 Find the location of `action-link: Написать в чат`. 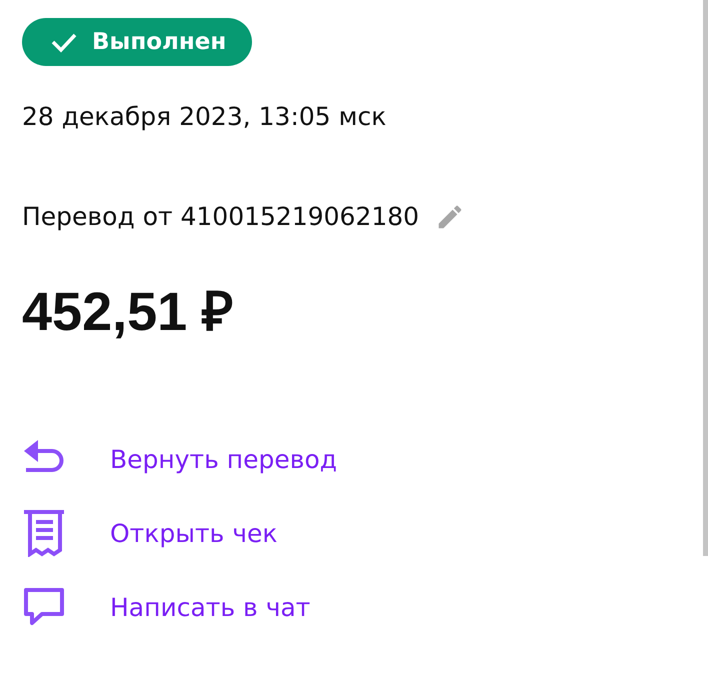

action-link: Написать в чат is located at coordinates (210, 607).